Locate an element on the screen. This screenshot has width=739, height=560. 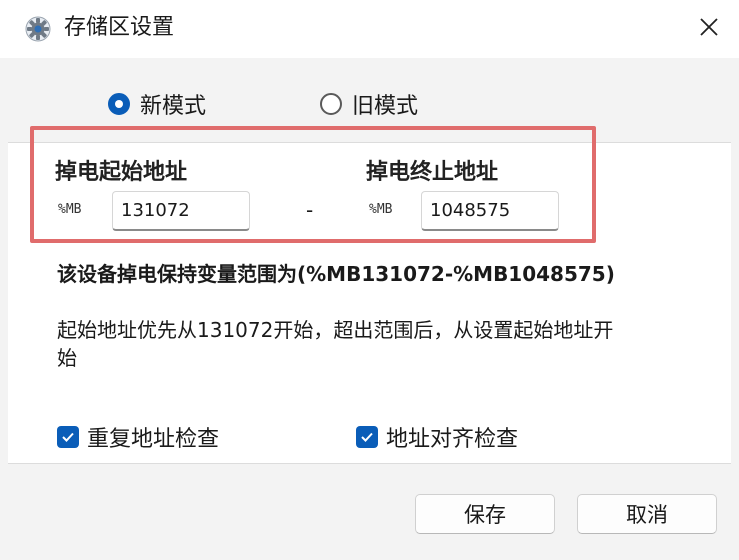
radio-old-mode: 旧模式 is located at coordinates (369, 104).